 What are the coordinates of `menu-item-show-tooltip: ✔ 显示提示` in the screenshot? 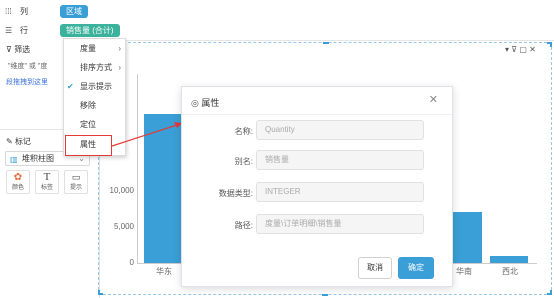 It's located at (94, 86).